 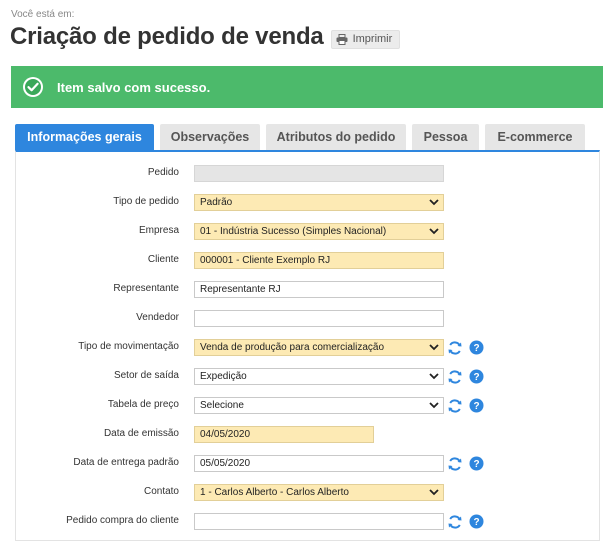 I want to click on tipo-pedido-select: Padrão, so click(x=319, y=202).